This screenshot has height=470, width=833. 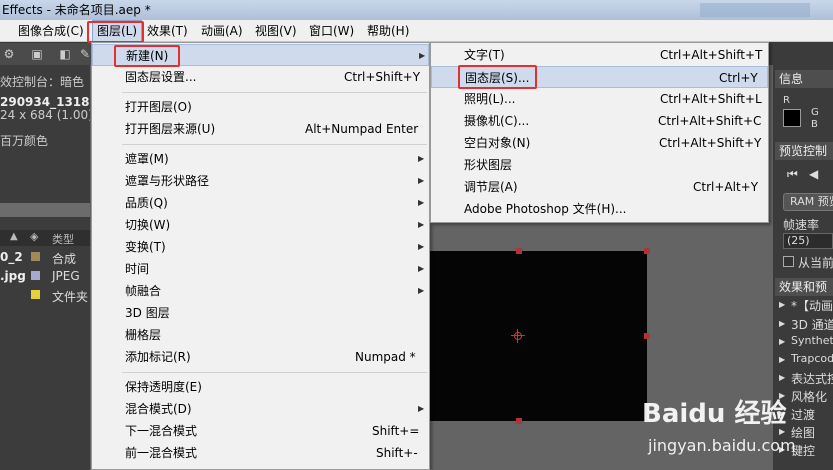 I want to click on menu-item-mask-shape-path: 遮罩与形状路径 ▶, so click(x=260, y=181).